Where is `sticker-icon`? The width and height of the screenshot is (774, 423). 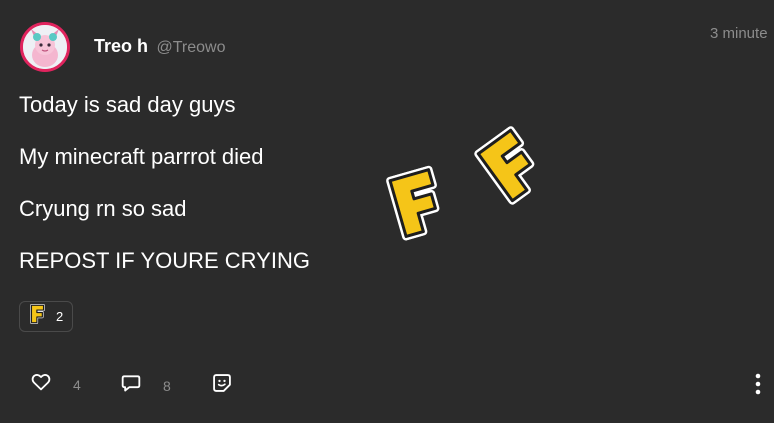 sticker-icon is located at coordinates (222, 385).